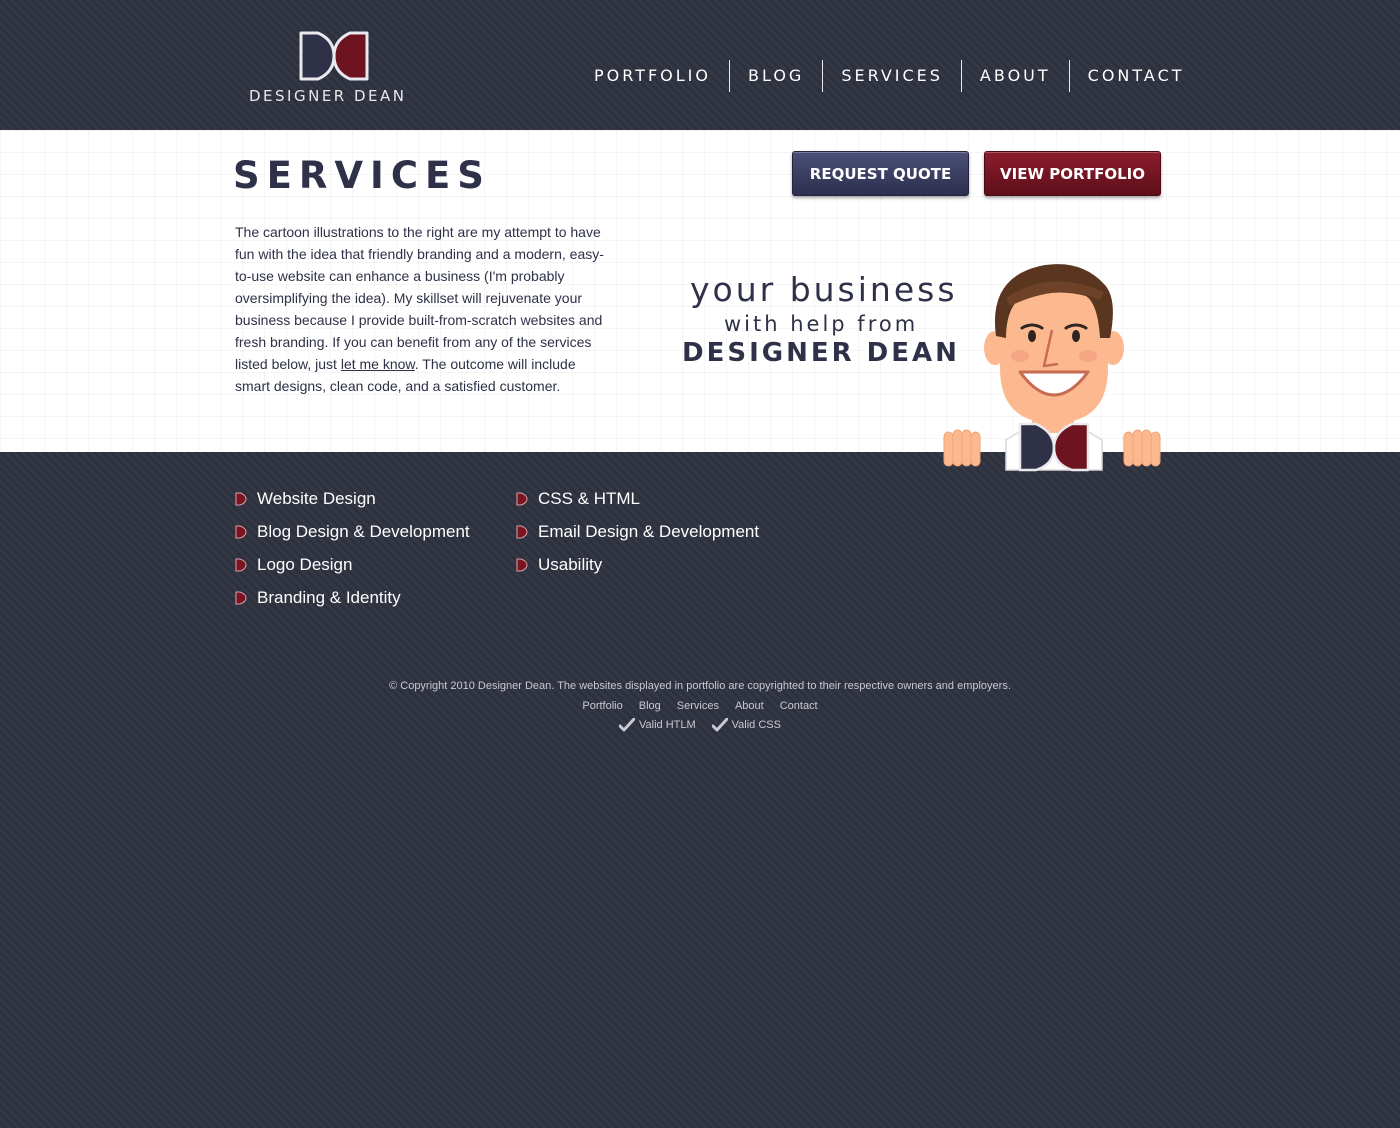 This screenshot has height=1128, width=1400. I want to click on nav-about: ABOUT, so click(1015, 76).